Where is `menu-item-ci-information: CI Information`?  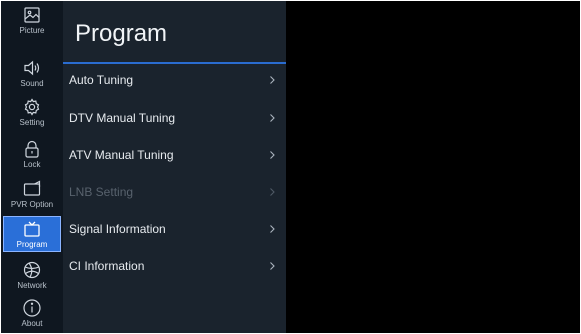
menu-item-ci-information: CI Information is located at coordinates (174, 266).